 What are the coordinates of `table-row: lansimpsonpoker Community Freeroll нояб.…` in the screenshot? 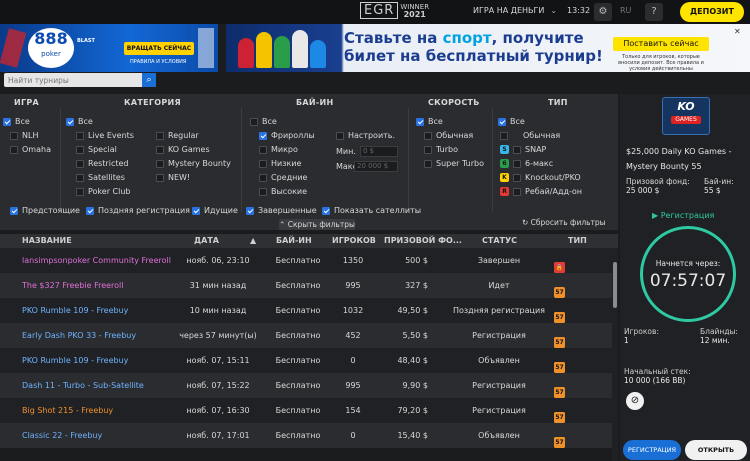 It's located at (306, 260).